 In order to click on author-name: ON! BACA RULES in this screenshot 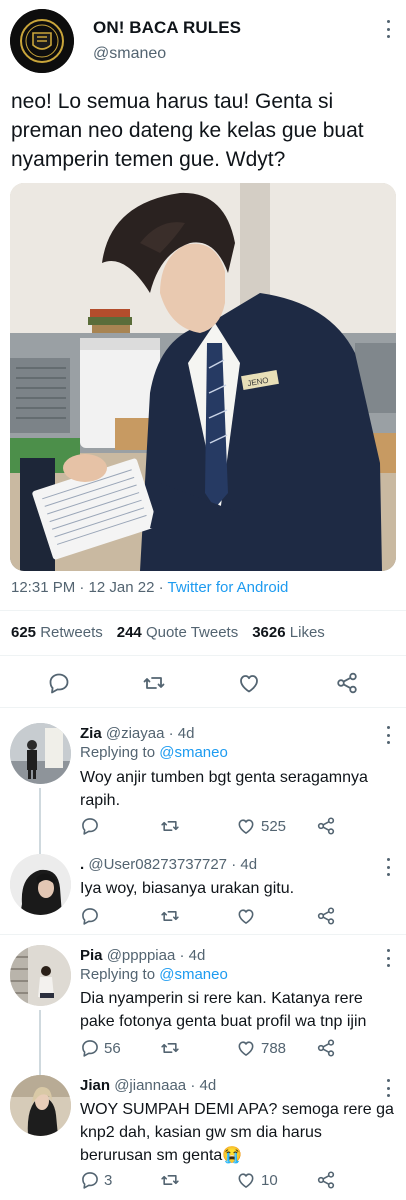, I will do `click(167, 28)`.